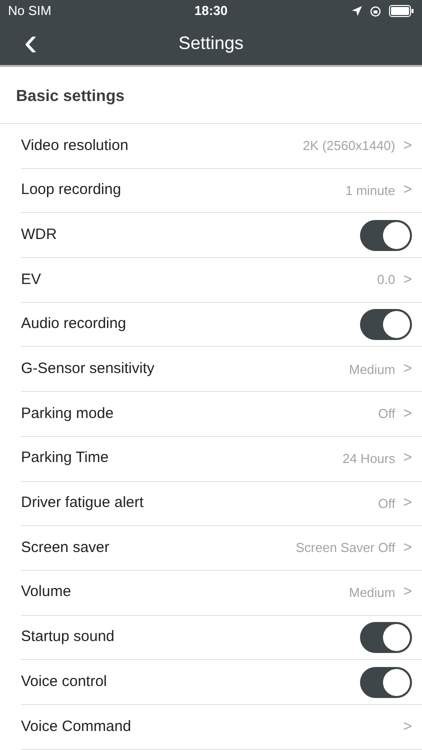  What do you see at coordinates (76, 726) in the screenshot?
I see `setting-label: Voice Command` at bounding box center [76, 726].